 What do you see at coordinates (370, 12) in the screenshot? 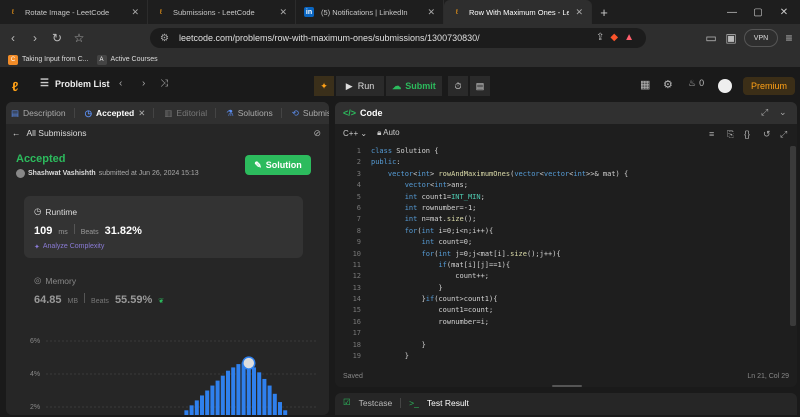
I see `browser-tab: in (5) Notifications | LinkedIn ✕` at bounding box center [370, 12].